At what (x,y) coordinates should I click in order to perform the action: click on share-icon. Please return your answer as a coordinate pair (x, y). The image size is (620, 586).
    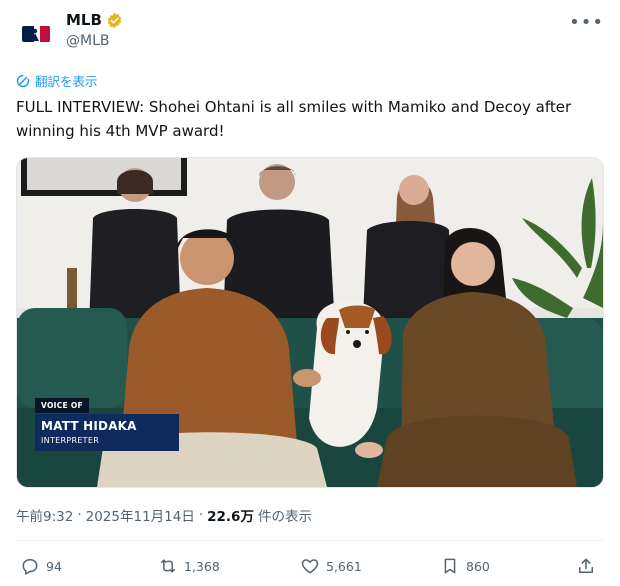
    Looking at the image, I should click on (586, 565).